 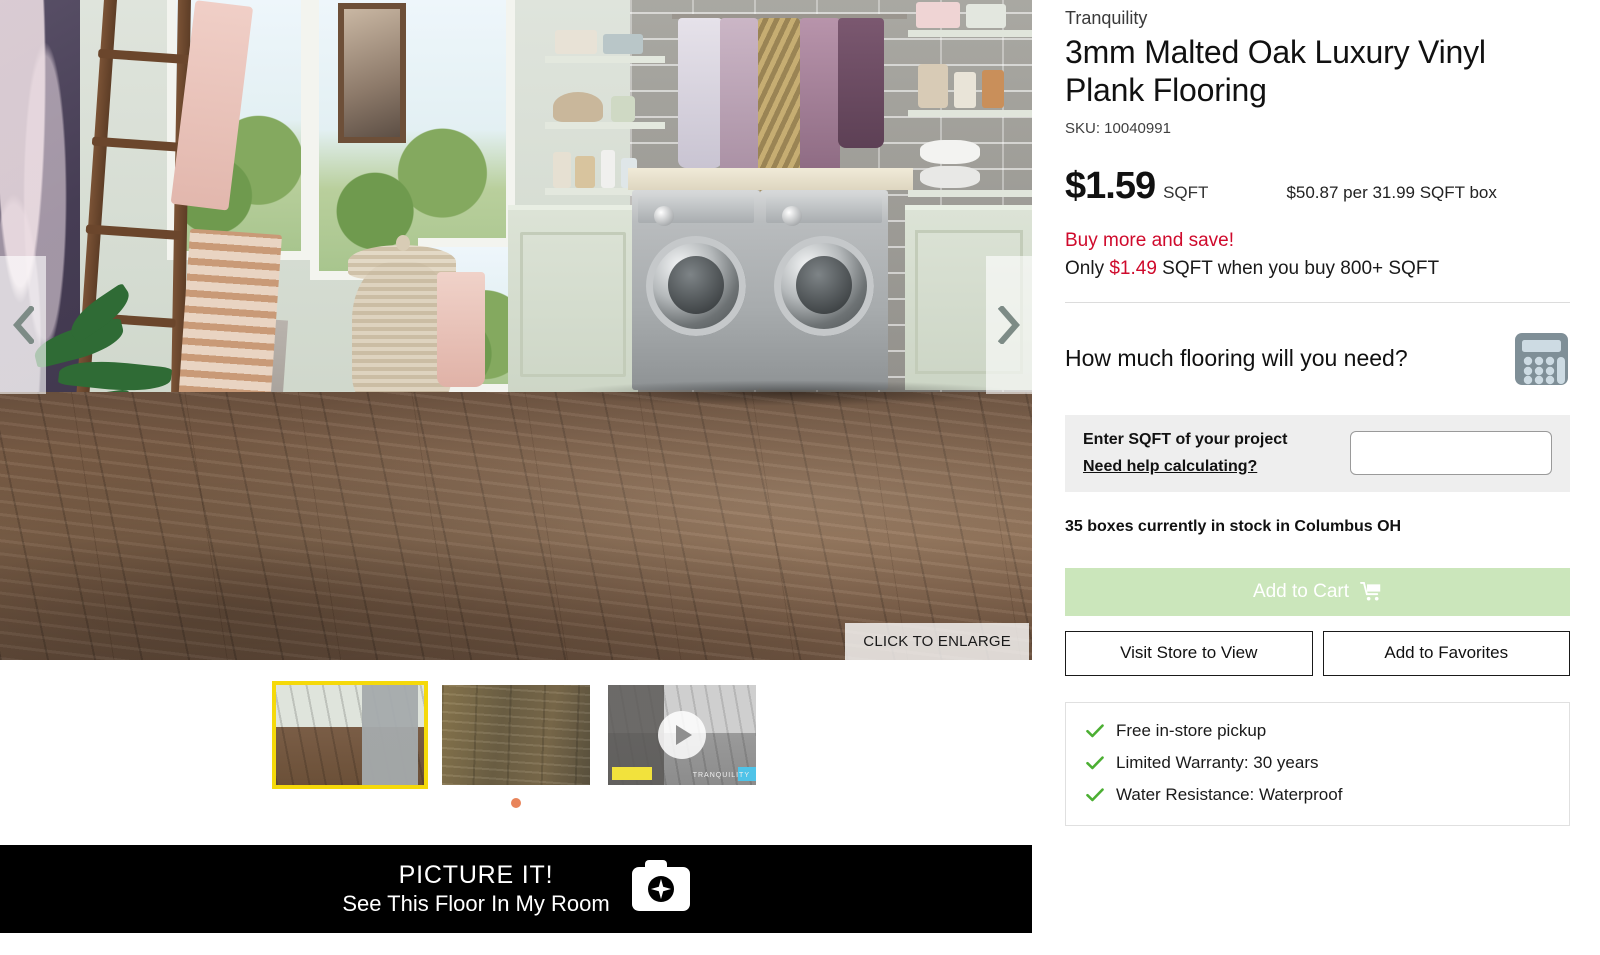 What do you see at coordinates (350, 735) in the screenshot?
I see `thumbnail-laundry-room-scene` at bounding box center [350, 735].